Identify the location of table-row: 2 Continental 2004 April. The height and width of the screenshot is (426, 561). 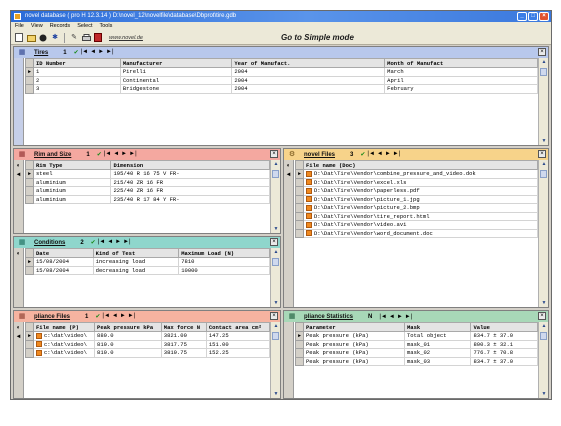
(281, 80).